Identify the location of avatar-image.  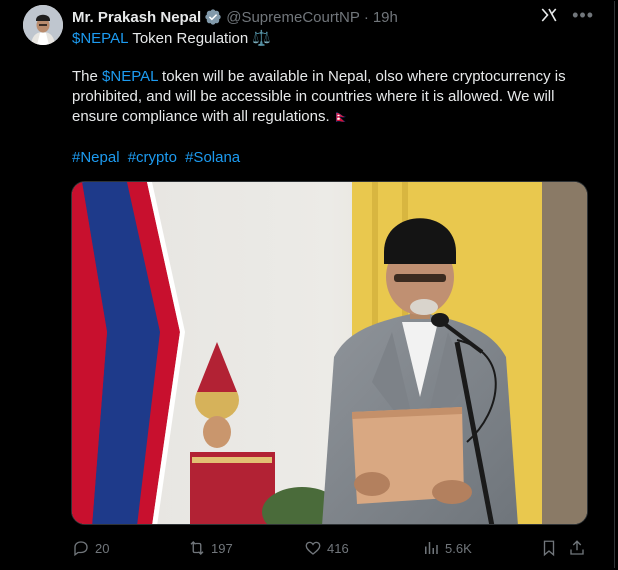
(43, 25).